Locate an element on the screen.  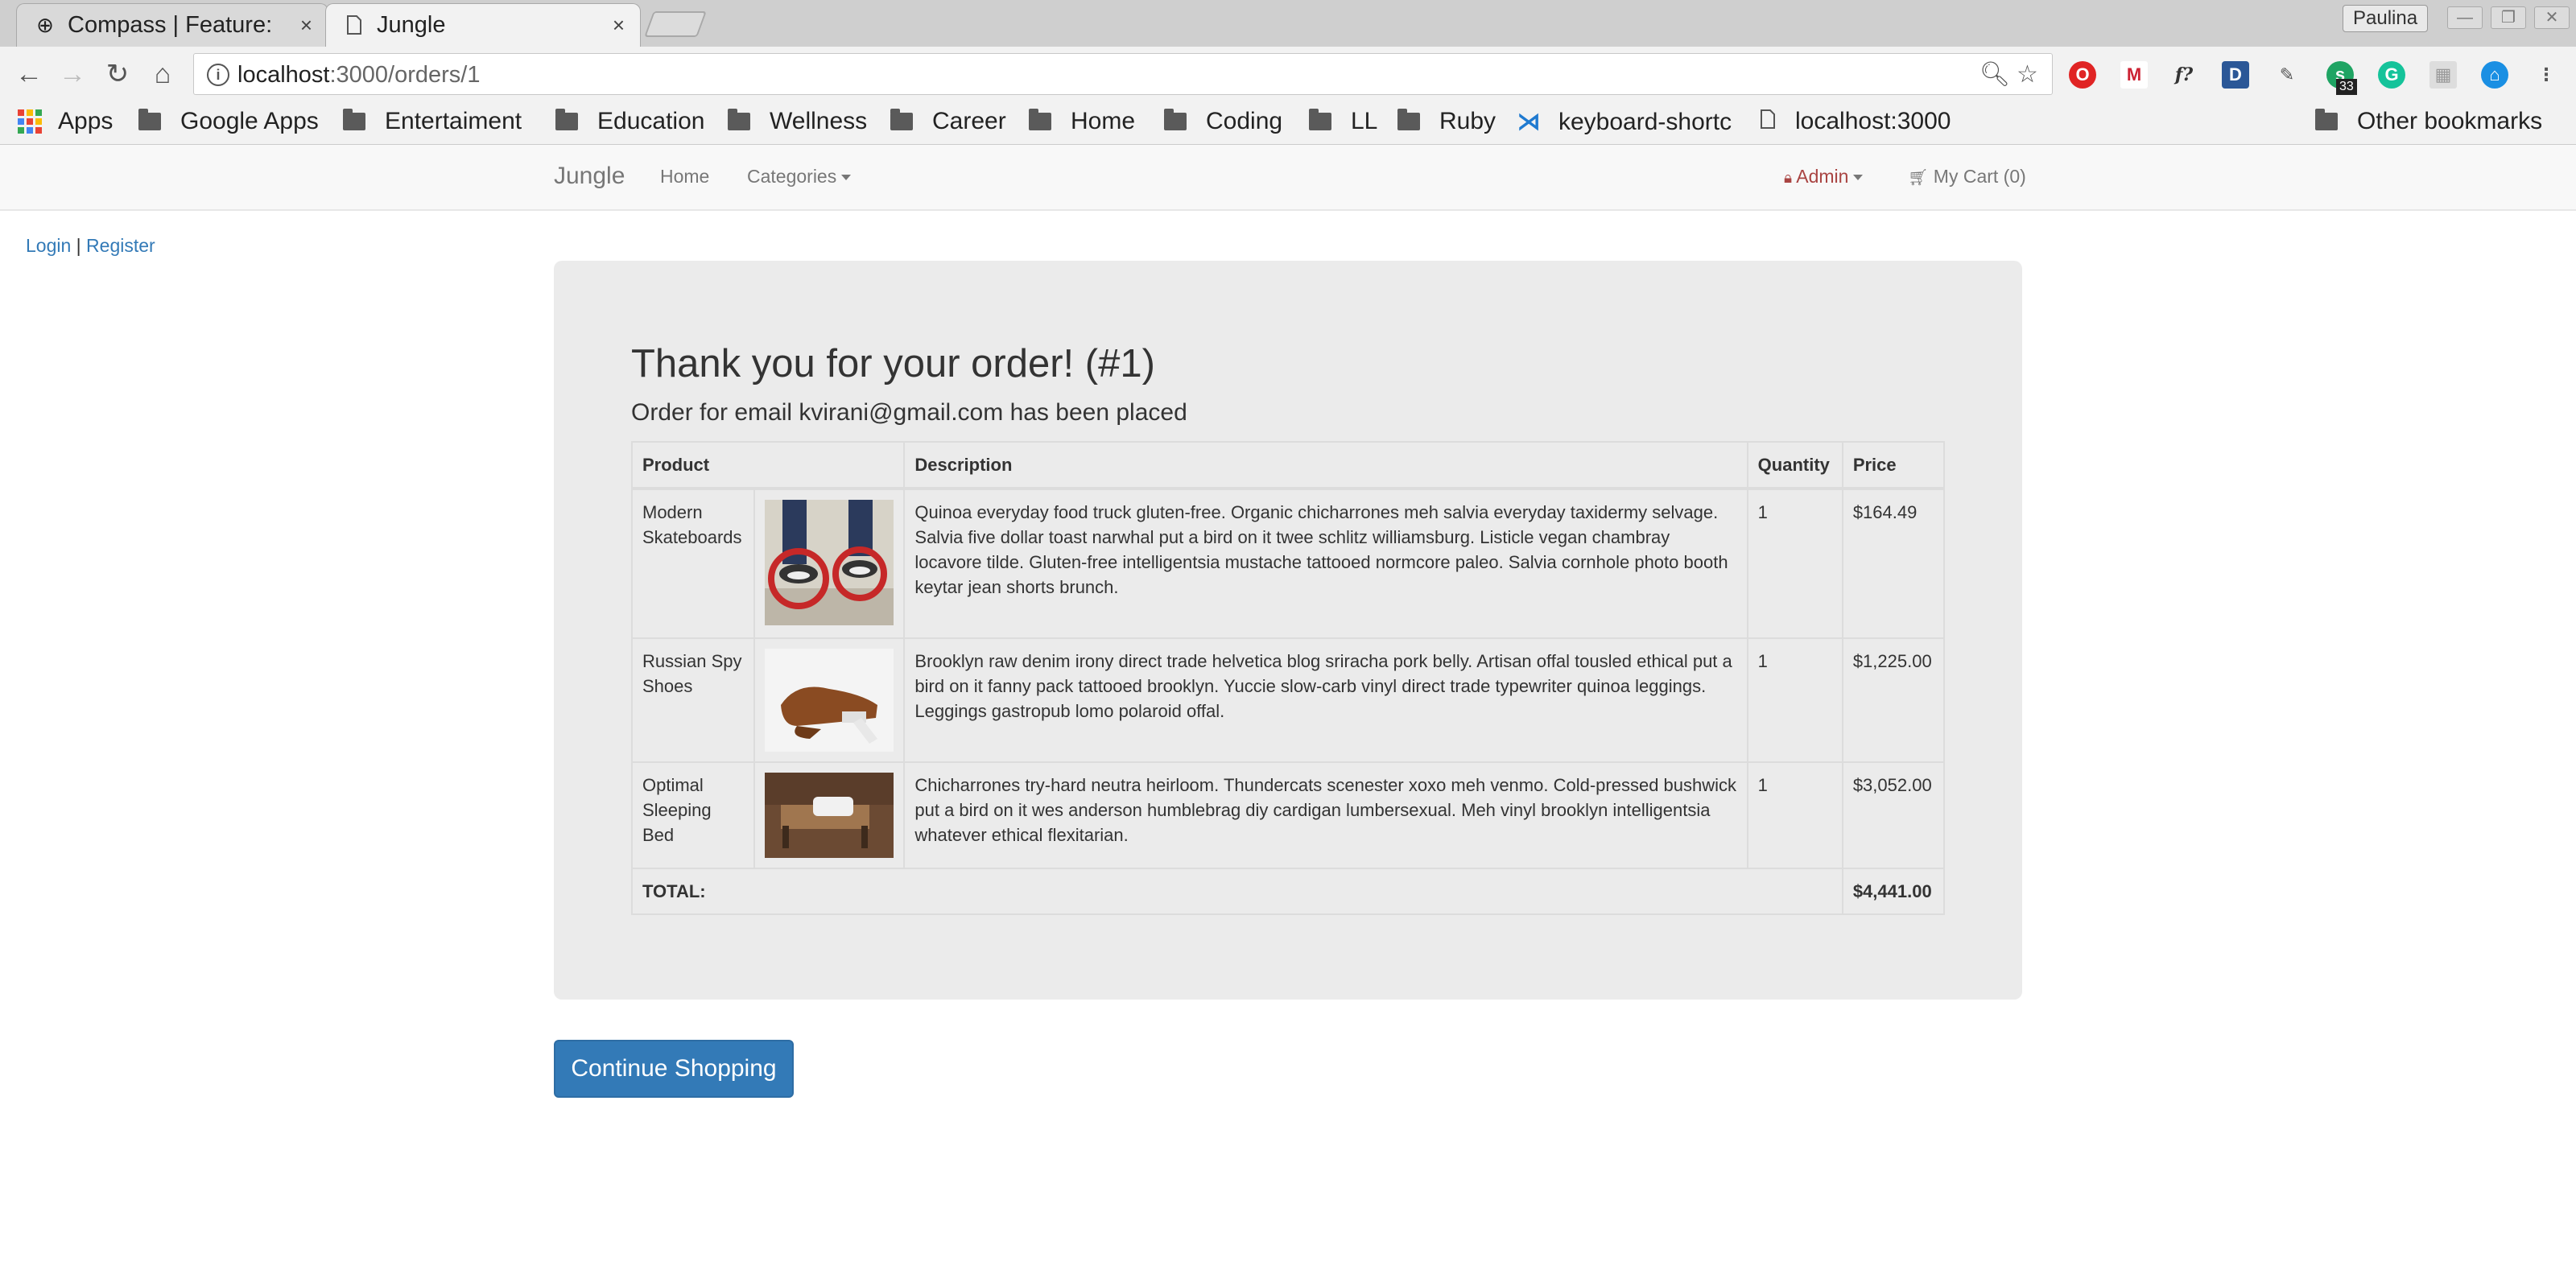
back-arrow-icon: ← is located at coordinates (29, 74).